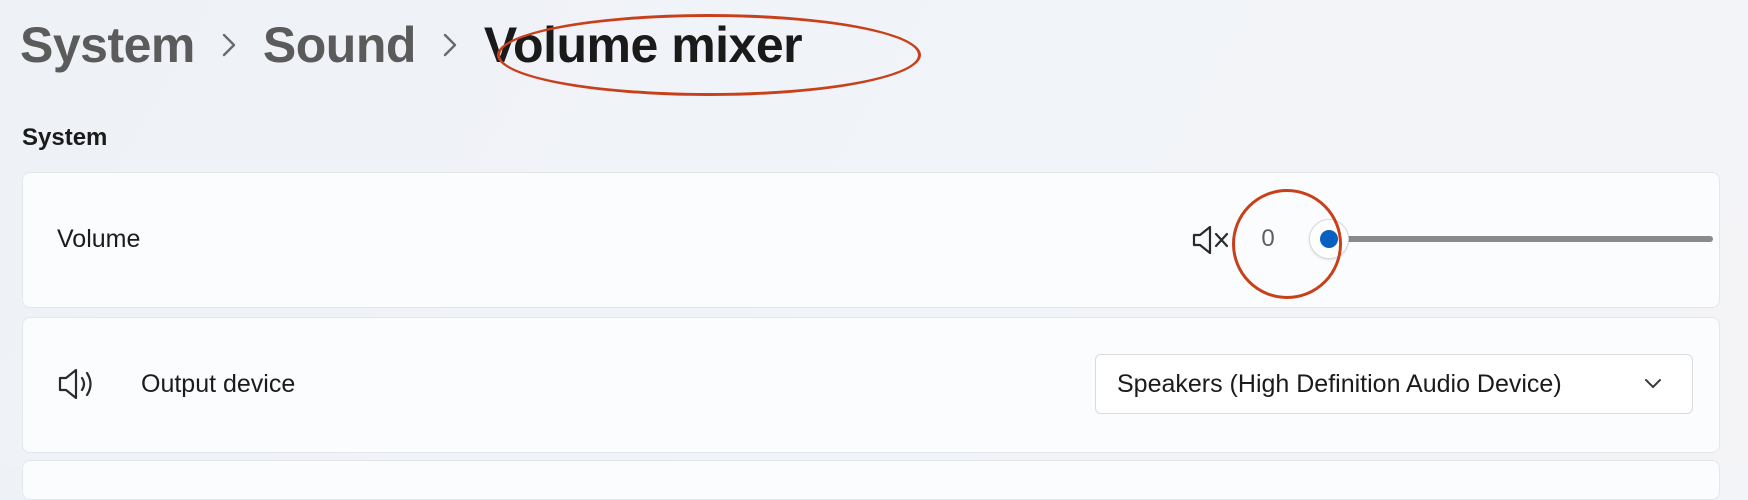 The height and width of the screenshot is (500, 1748). I want to click on breadcrumb: System Sound Volume mixer, so click(411, 45).